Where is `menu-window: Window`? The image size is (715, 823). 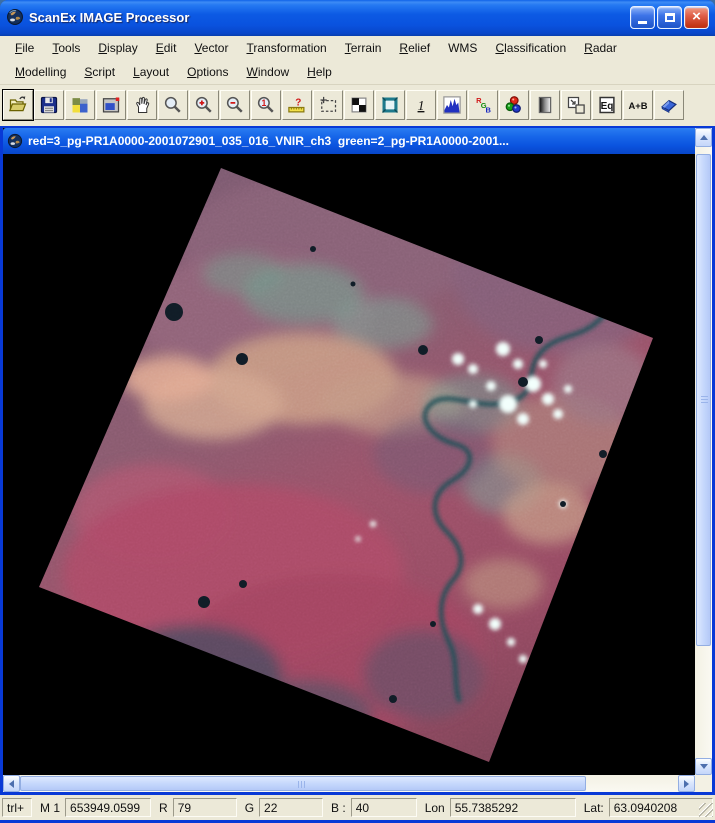
menu-window: Window is located at coordinates (267, 72).